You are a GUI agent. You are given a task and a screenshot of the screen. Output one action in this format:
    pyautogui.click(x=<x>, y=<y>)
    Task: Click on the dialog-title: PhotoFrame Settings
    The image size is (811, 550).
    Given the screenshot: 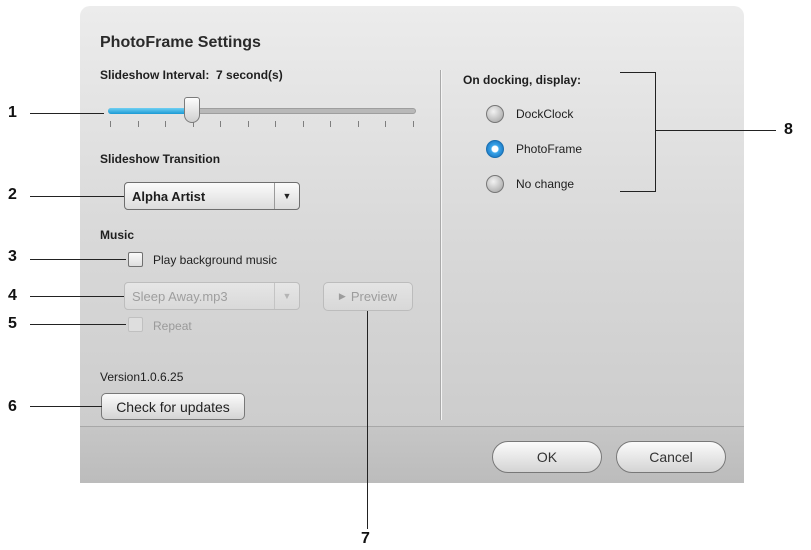 What is the action you would take?
    pyautogui.click(x=180, y=42)
    